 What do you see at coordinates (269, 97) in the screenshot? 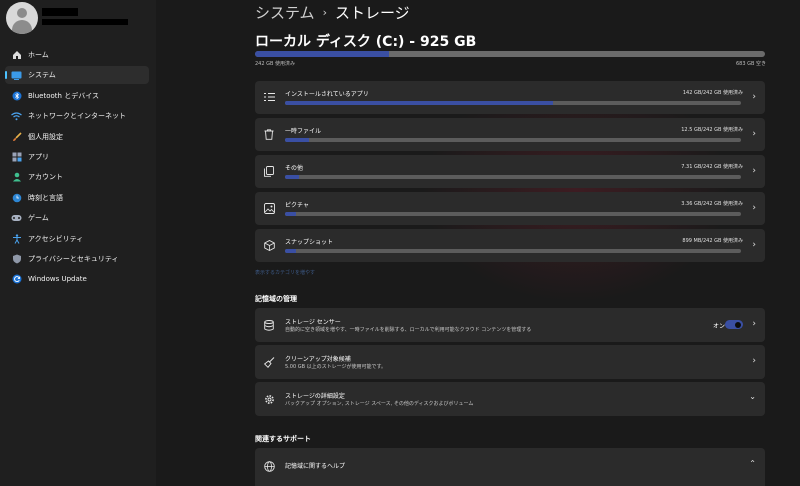
I see `apps-list-icon` at bounding box center [269, 97].